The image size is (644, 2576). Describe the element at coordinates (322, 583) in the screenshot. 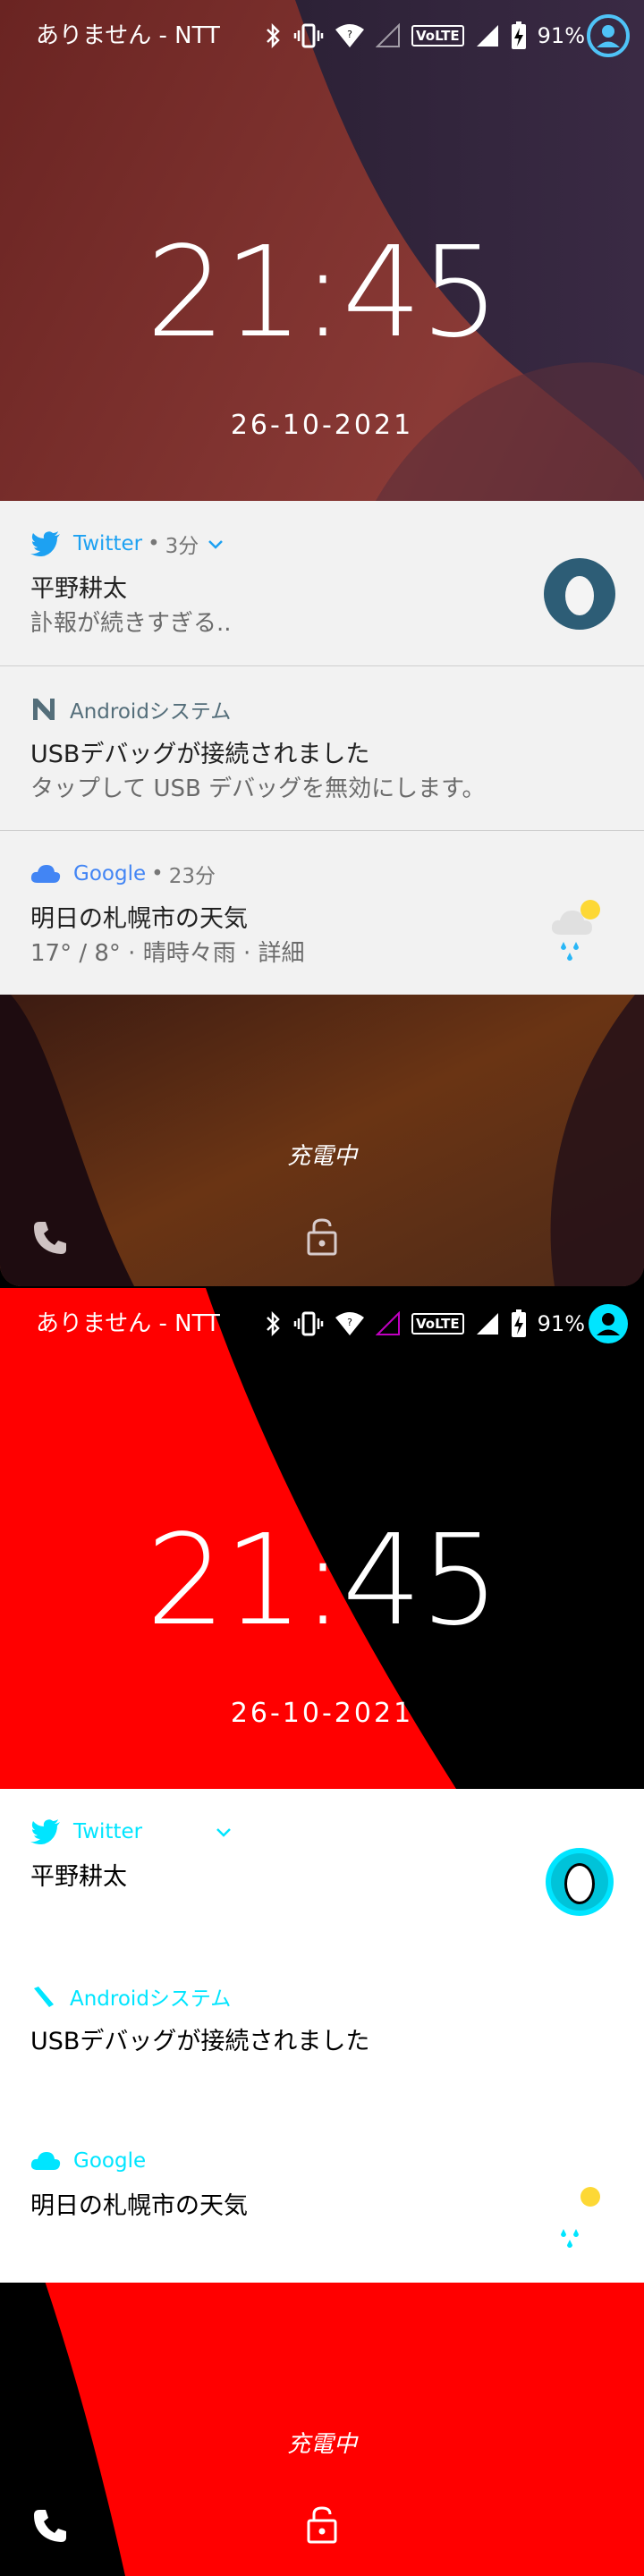

I see `notification-twitter: Twitter • 3分 平野耕太 訃報が続きすぎる..` at that location.